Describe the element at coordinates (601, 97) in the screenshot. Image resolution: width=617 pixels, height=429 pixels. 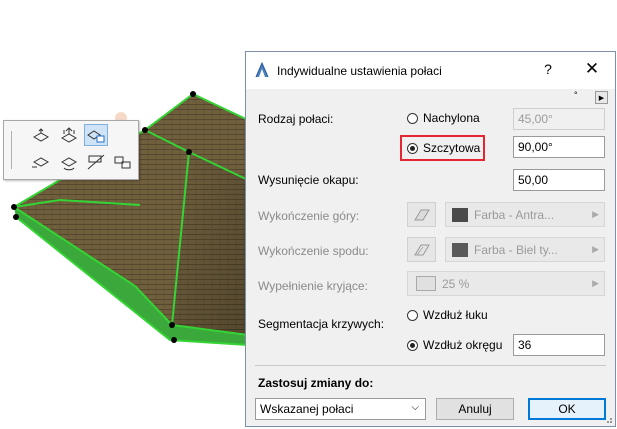
I see `expand-arrow-icon: ▶` at that location.